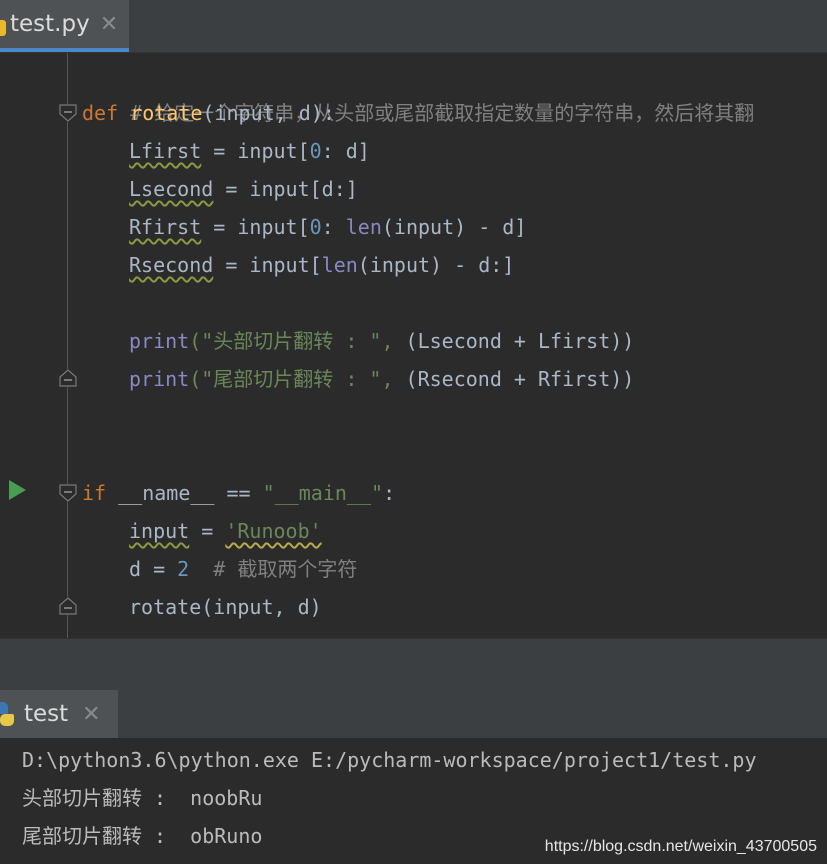  Describe the element at coordinates (514, 379) in the screenshot. I see `code-text: (Rsecond + Rfirst))` at that location.